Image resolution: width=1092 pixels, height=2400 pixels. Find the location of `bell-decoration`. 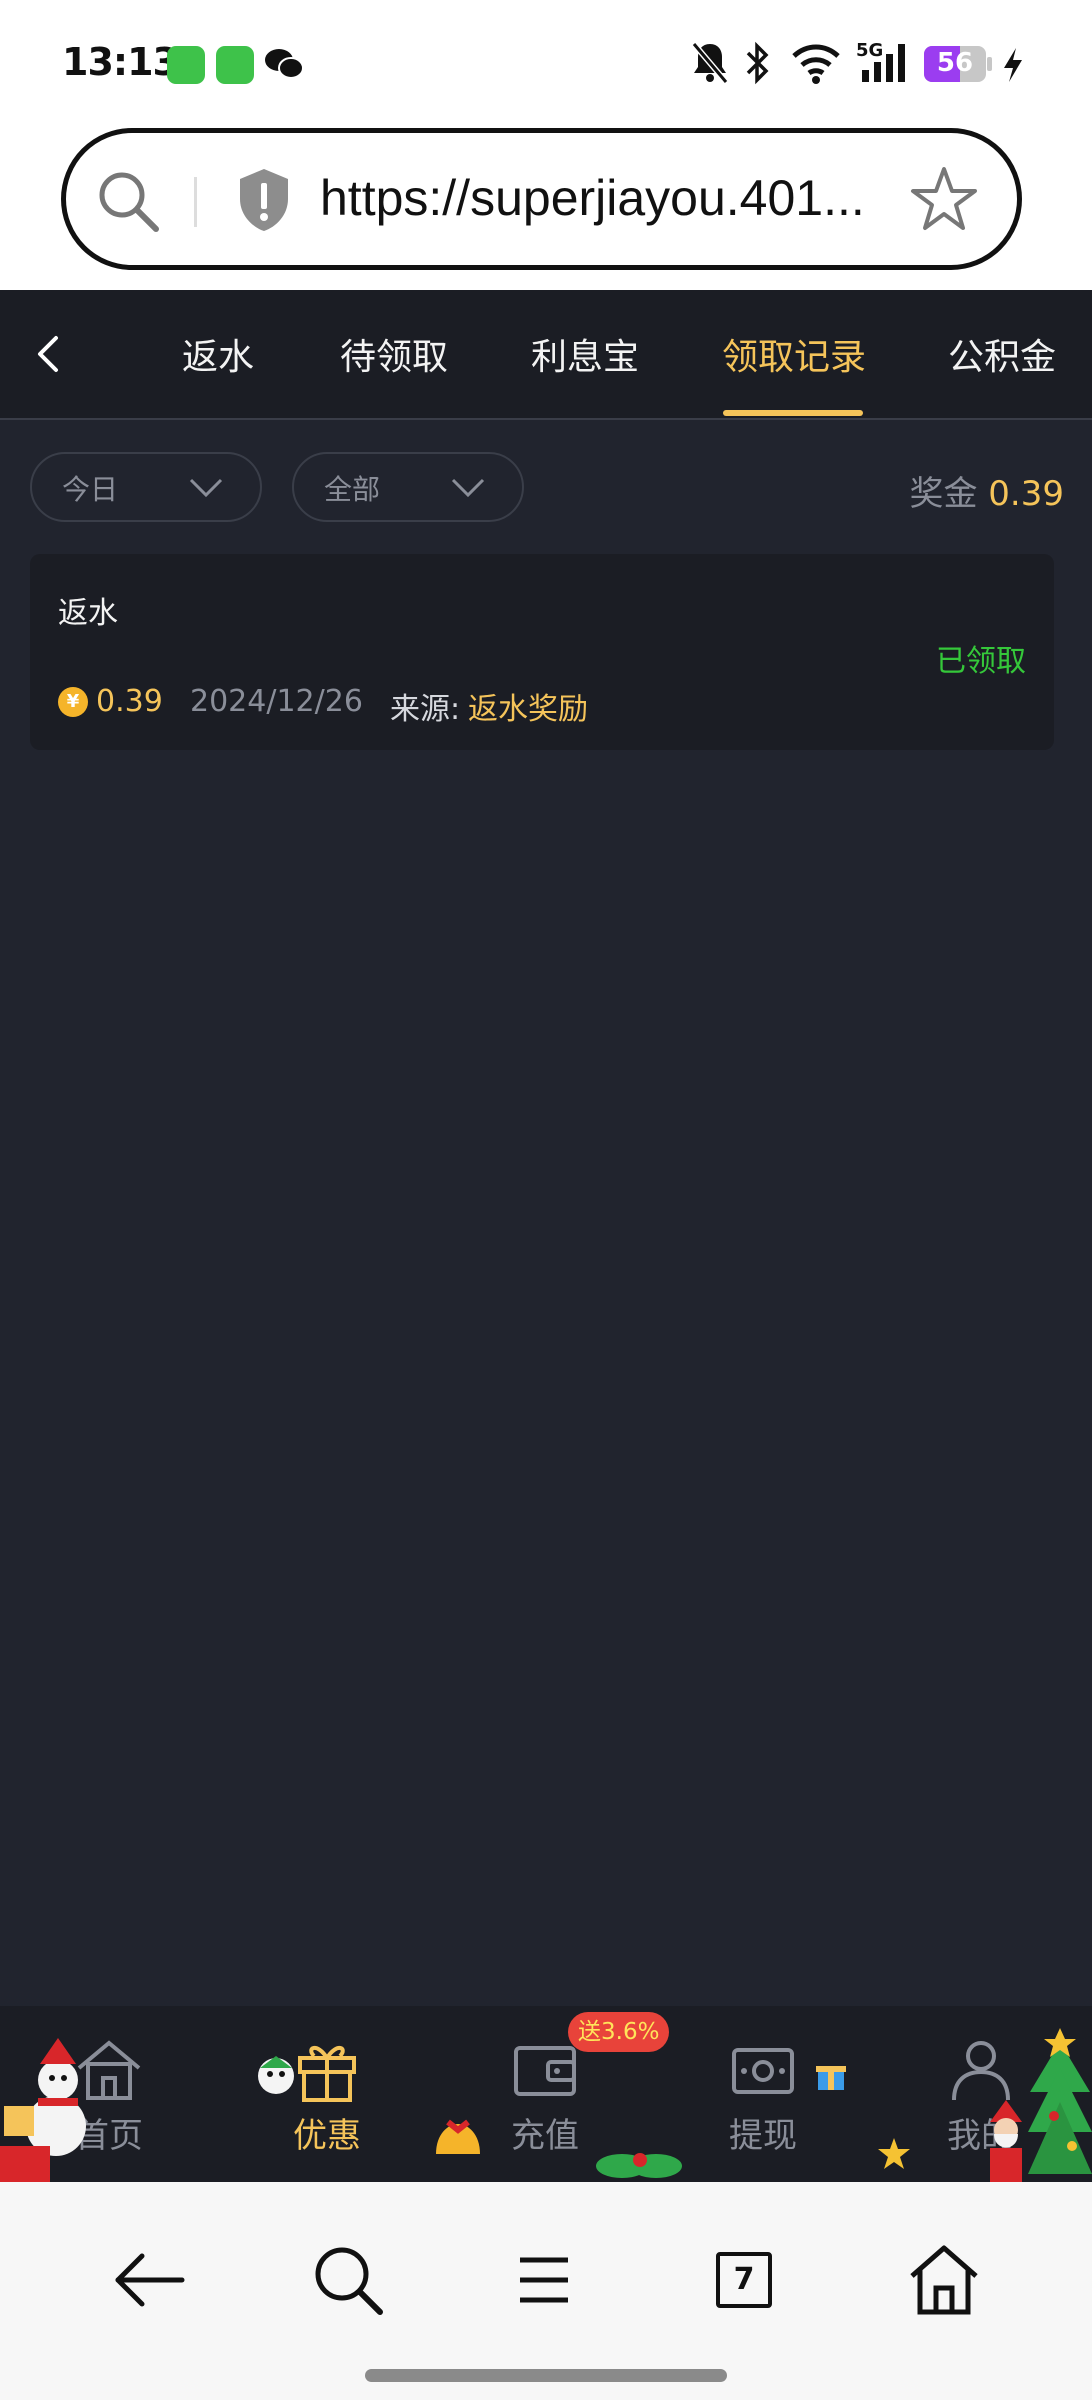

bell-decoration is located at coordinates (458, 2142).